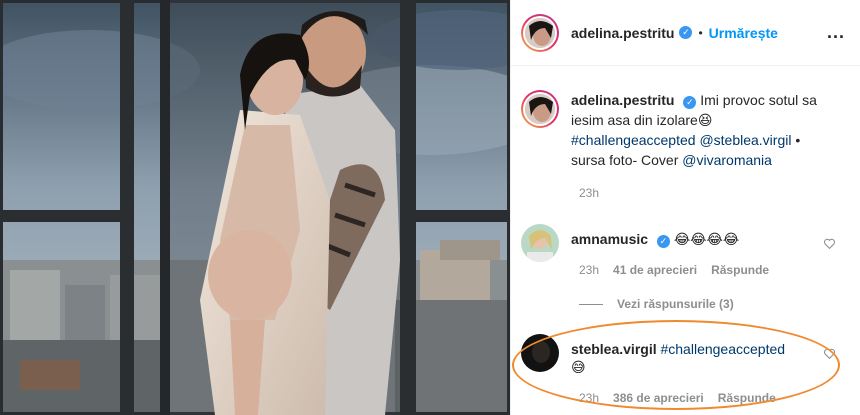 Image resolution: width=860 pixels, height=415 pixels. Describe the element at coordinates (609, 239) in the screenshot. I see `comment-username: amnamusic` at that location.